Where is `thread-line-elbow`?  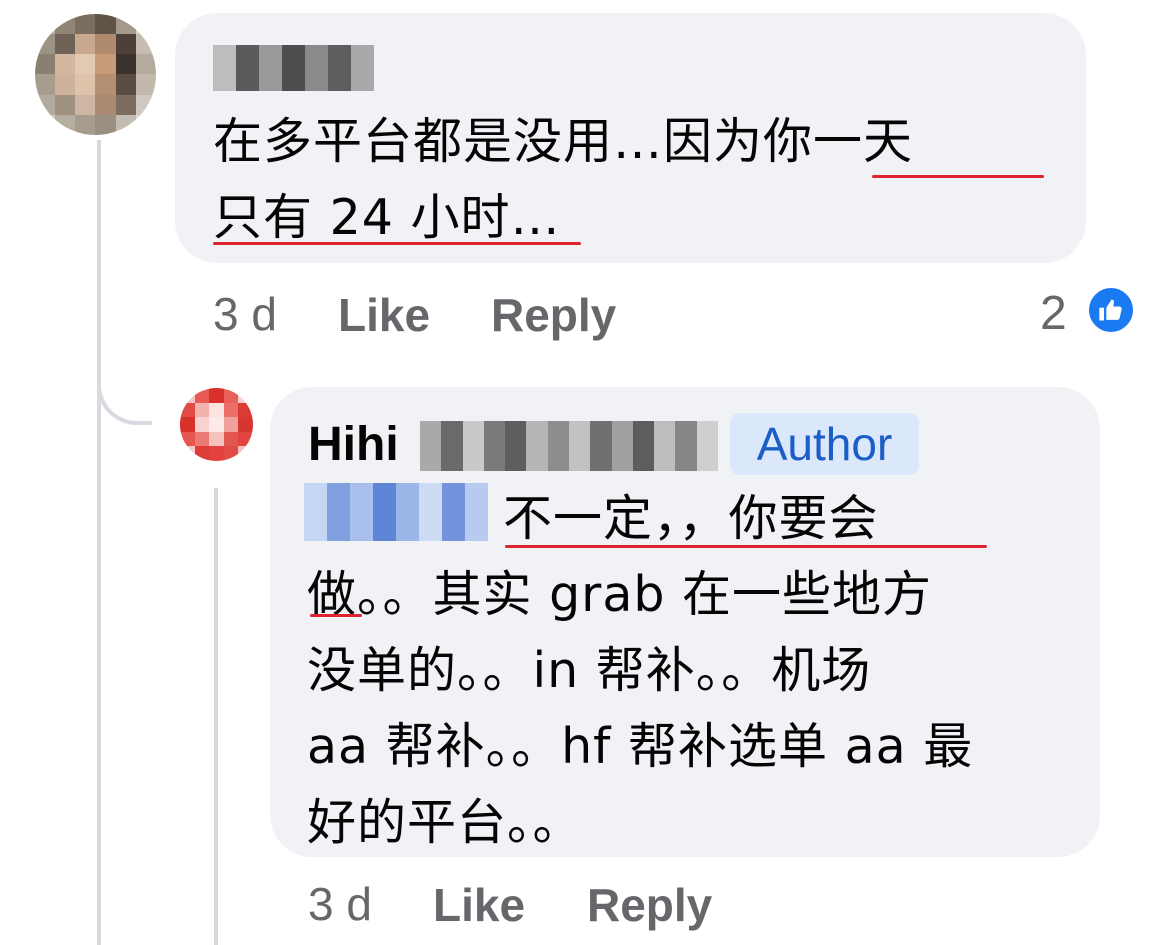 thread-line-elbow is located at coordinates (124, 402).